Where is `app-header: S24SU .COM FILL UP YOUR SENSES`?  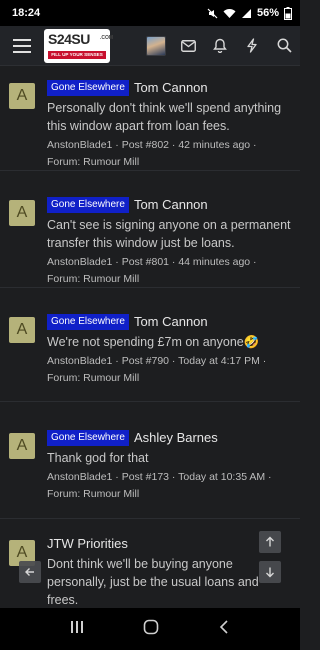 app-header: S24SU .COM FILL UP YOUR SENSES is located at coordinates (150, 46).